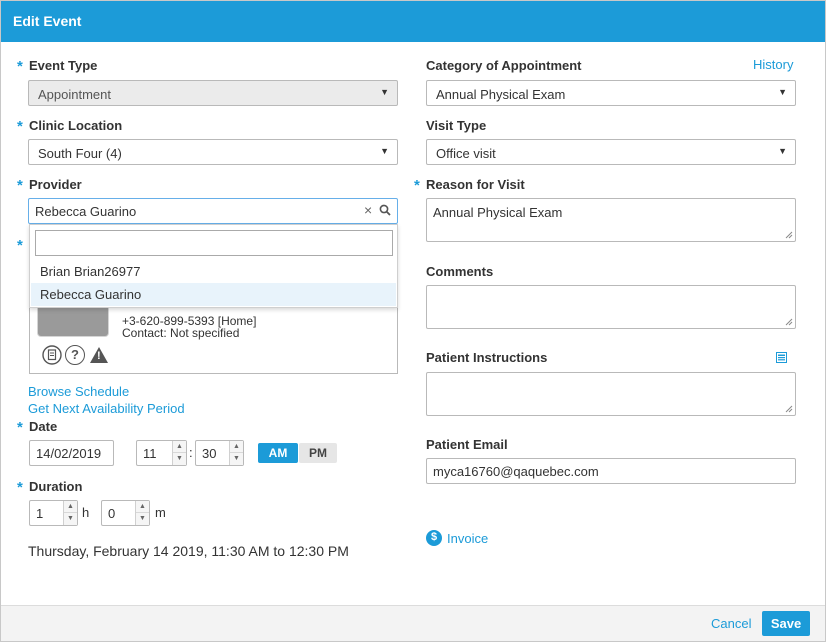  I want to click on provider-option-label: Brian Brian26977, so click(90, 271).